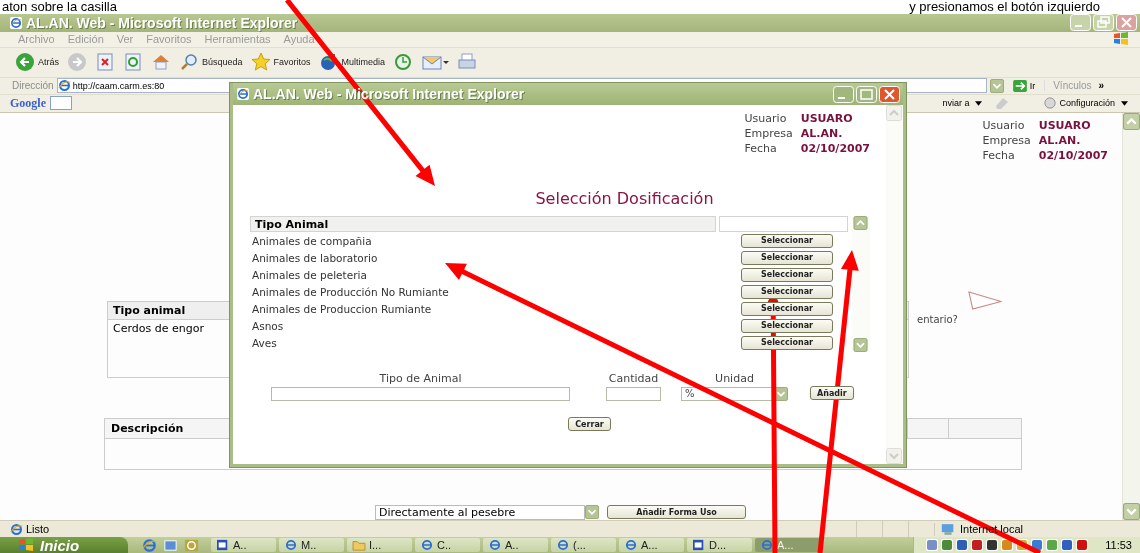  Describe the element at coordinates (589, 424) in the screenshot. I see `close-button: Cerrar` at that location.